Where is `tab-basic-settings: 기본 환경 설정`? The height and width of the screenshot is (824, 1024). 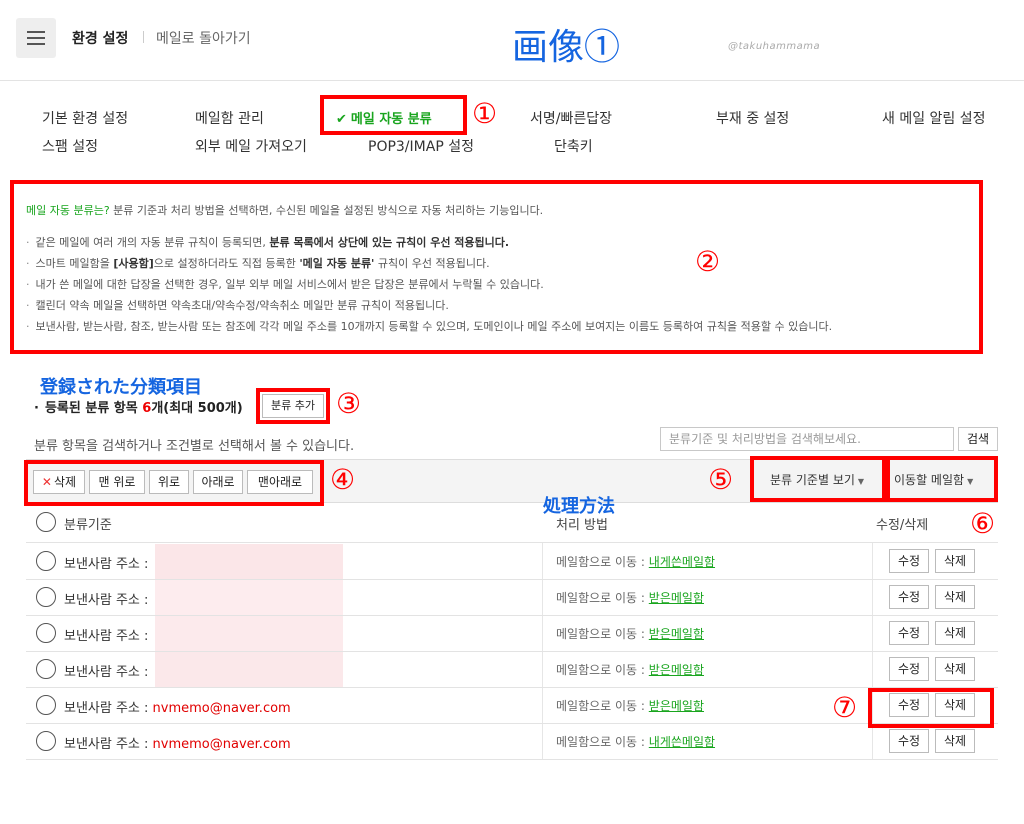
tab-basic-settings: 기본 환경 설정 is located at coordinates (85, 118).